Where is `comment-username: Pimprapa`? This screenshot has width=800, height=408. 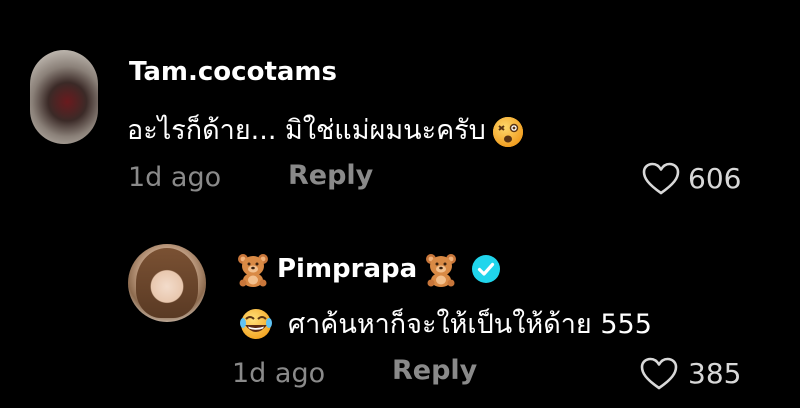
comment-username: Pimprapa is located at coordinates (347, 269).